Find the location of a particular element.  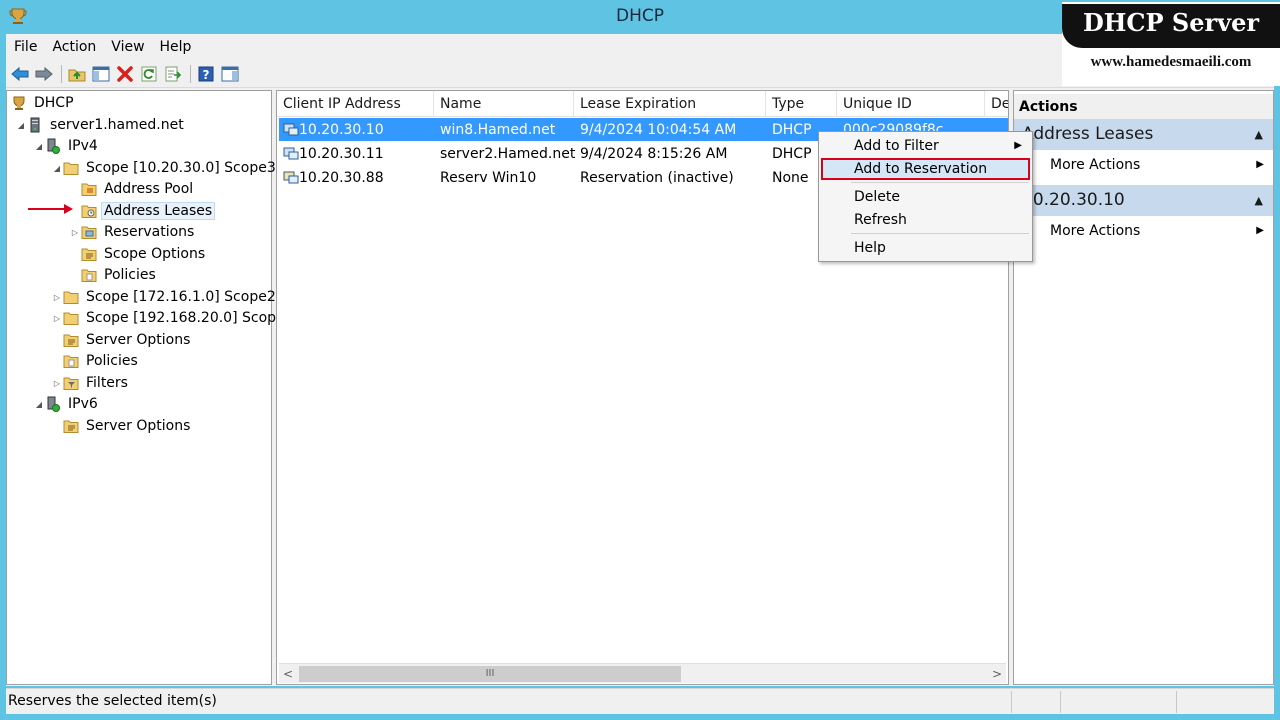

column-header-client-ip: Client IP Address is located at coordinates (355, 104).